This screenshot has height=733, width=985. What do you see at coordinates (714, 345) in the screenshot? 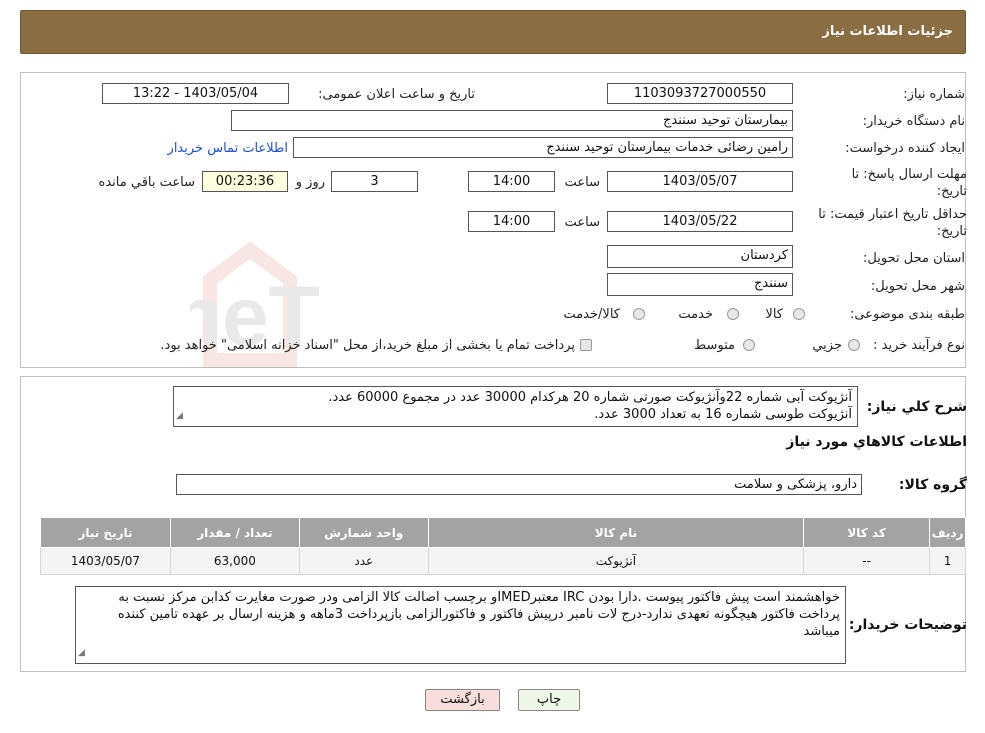
I see `process-option-medium: متوسط` at bounding box center [714, 345].